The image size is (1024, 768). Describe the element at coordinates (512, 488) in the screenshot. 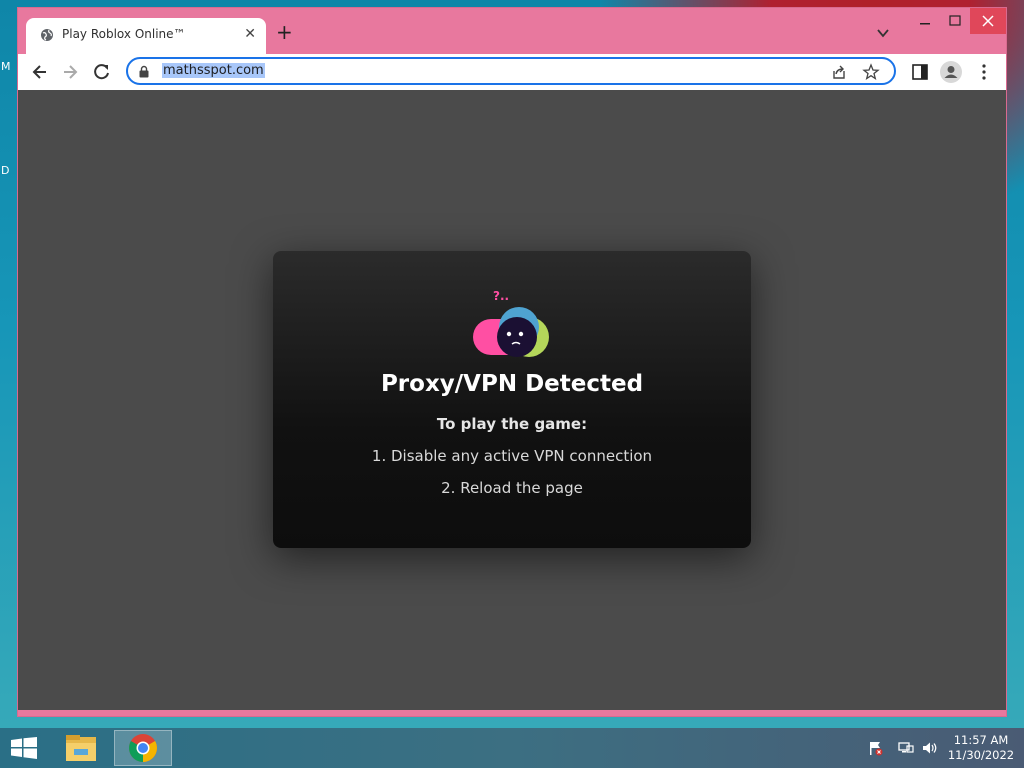

I see `card-step-2: 2. Reload the page` at that location.